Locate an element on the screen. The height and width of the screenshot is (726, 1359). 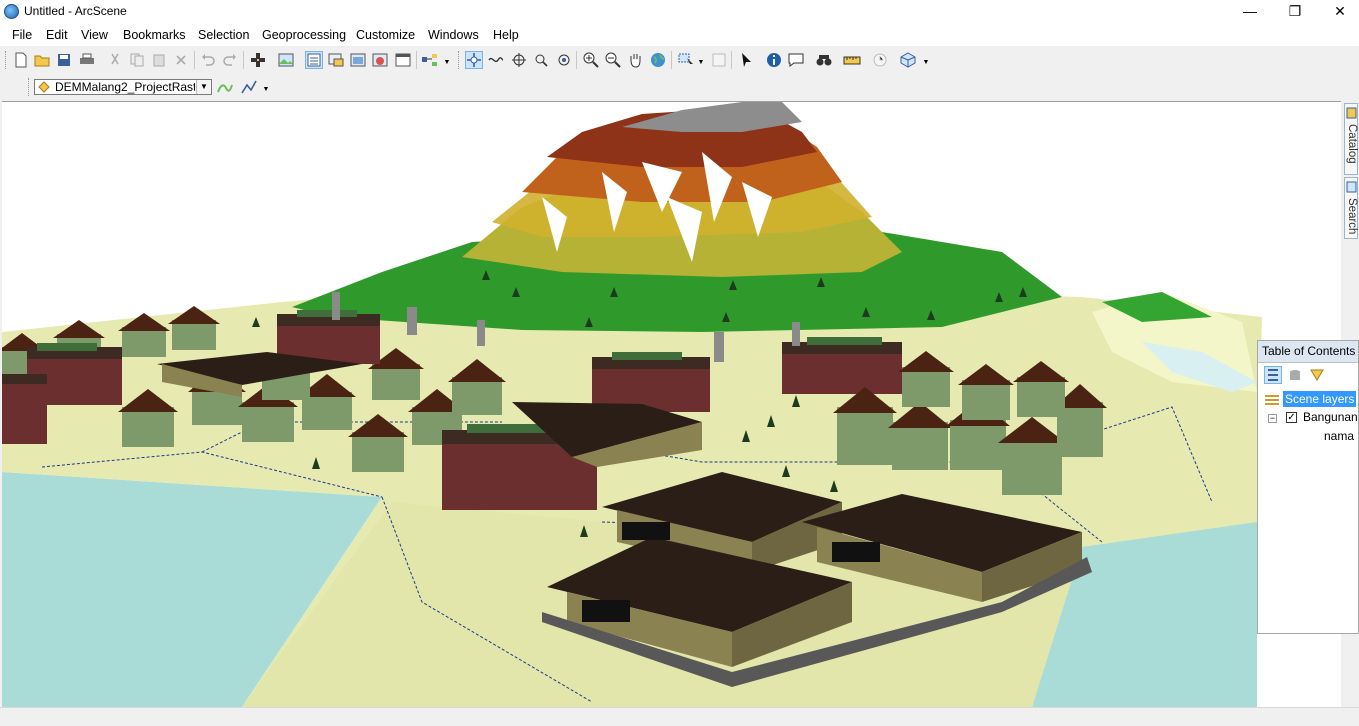
set-observer-icon is located at coordinates (564, 60).